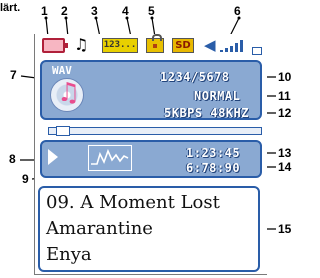 This screenshot has width=320, height=278. Describe the element at coordinates (155, 43) in the screenshot. I see `lock-icon` at that location.